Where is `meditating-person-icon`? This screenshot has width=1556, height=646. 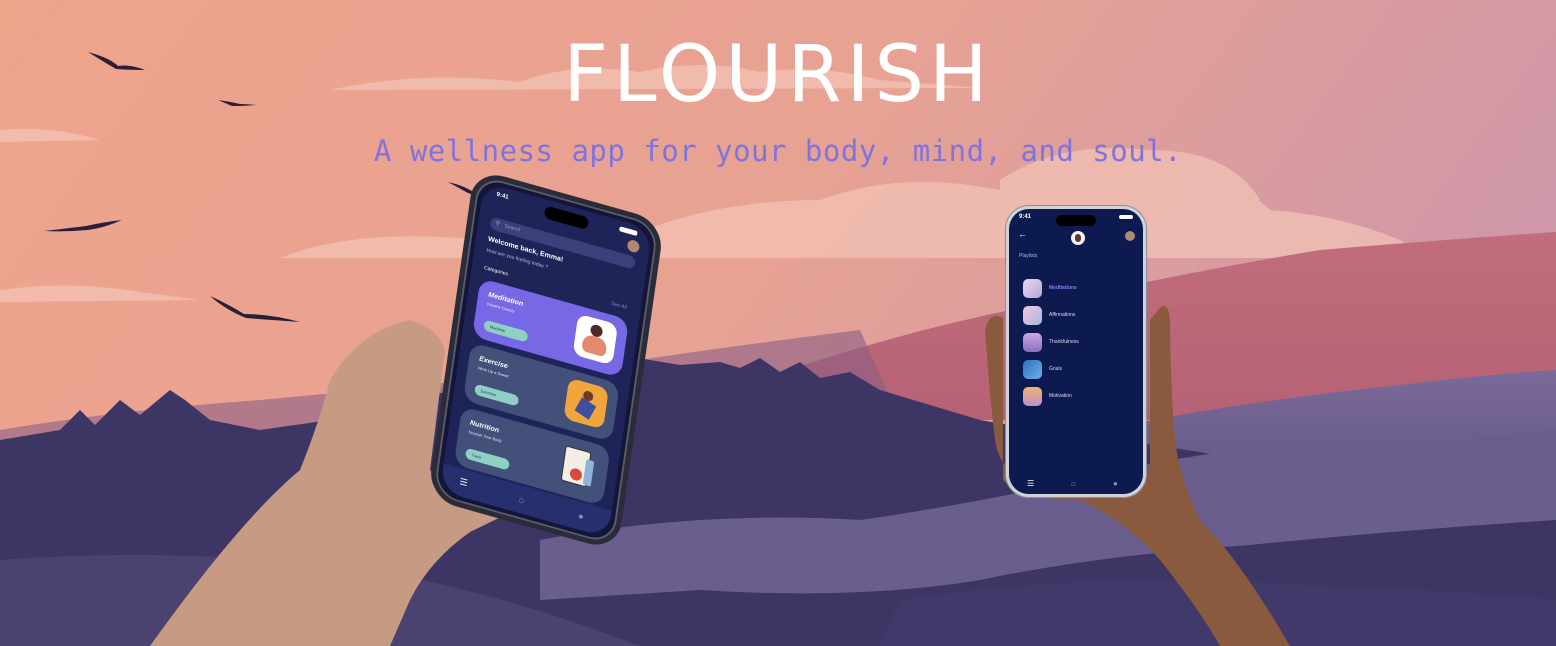 meditating-person-icon is located at coordinates (595, 339).